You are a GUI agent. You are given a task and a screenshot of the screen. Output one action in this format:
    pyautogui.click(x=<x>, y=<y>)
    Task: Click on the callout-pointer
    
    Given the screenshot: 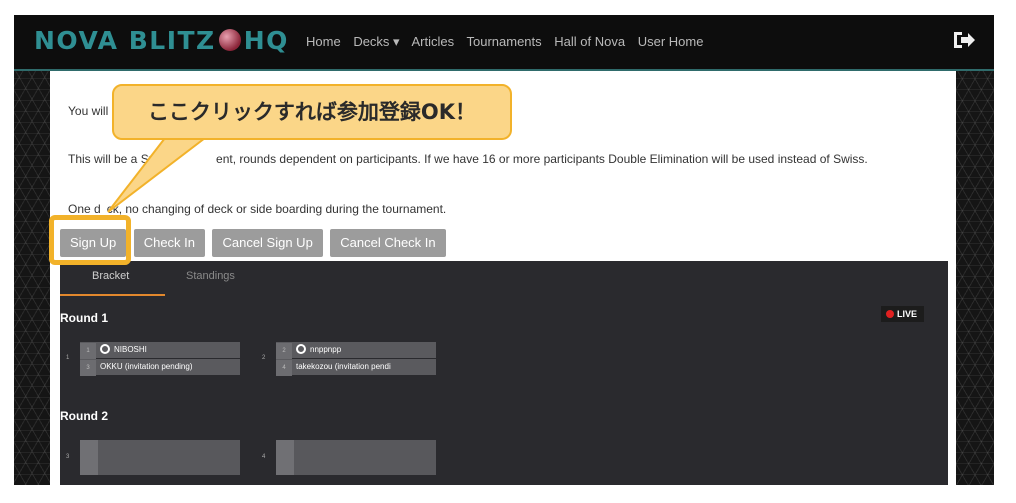 What is the action you would take?
    pyautogui.click(x=157, y=173)
    